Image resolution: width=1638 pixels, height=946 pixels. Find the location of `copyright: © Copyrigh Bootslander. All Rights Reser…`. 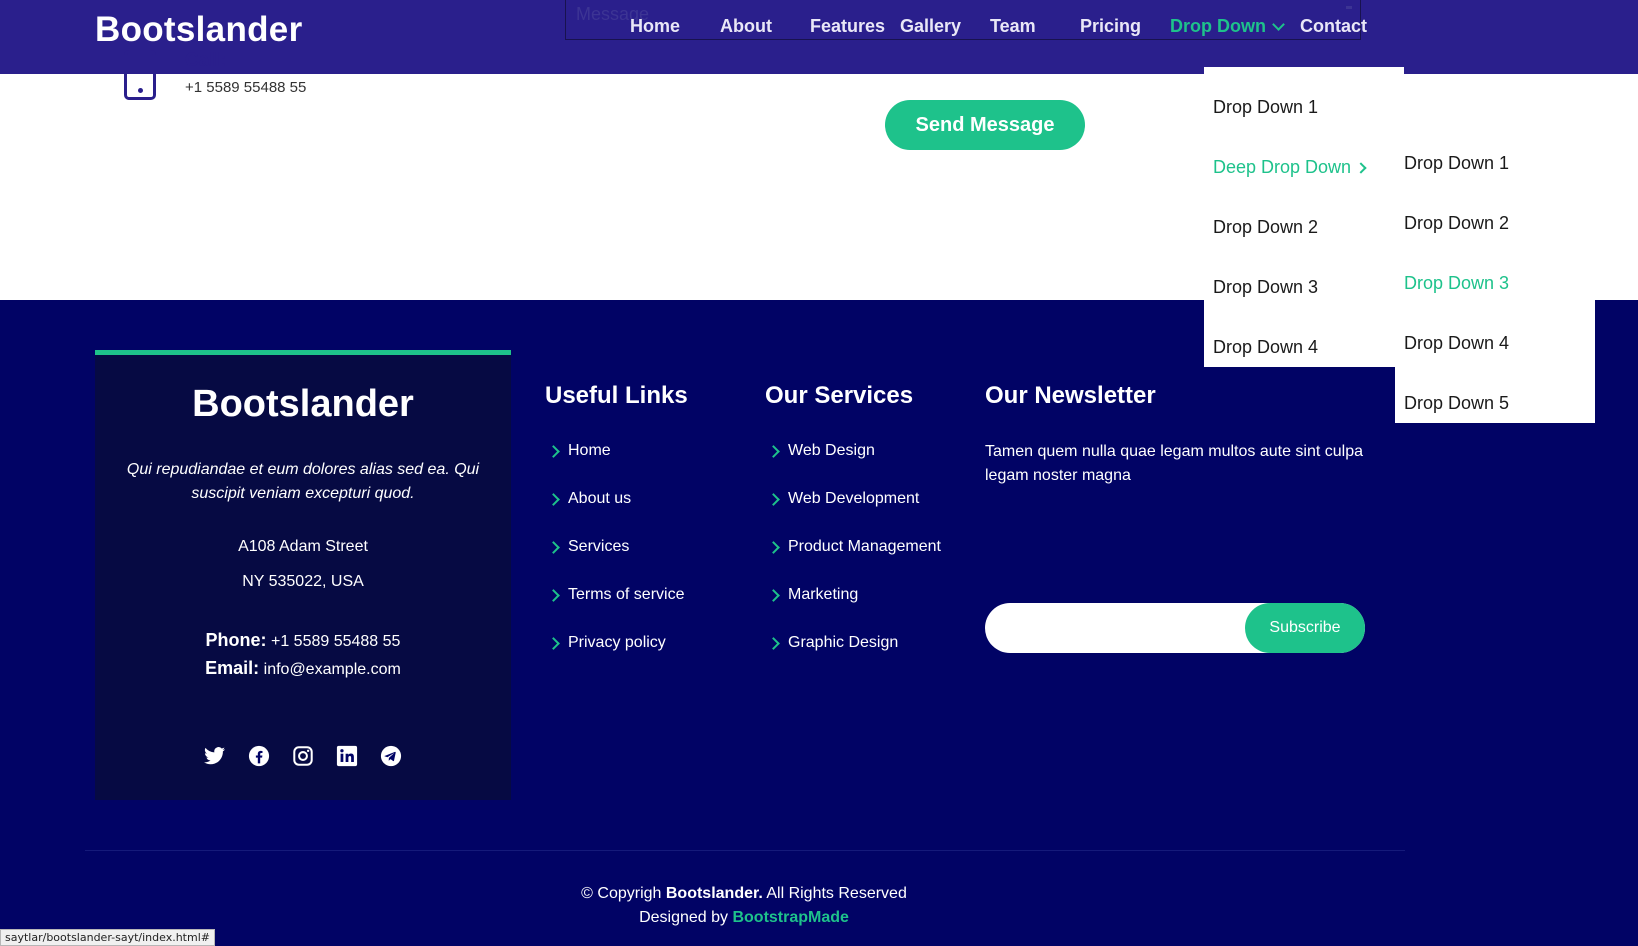

copyright: © Copyrigh Bootslander. All Rights Reser… is located at coordinates (744, 906).